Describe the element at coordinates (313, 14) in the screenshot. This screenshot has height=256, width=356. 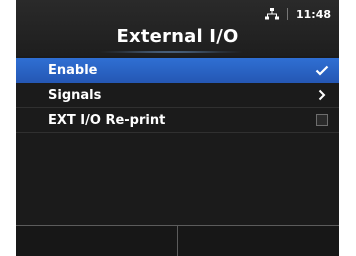
I see `clock-time: 11:48` at that location.